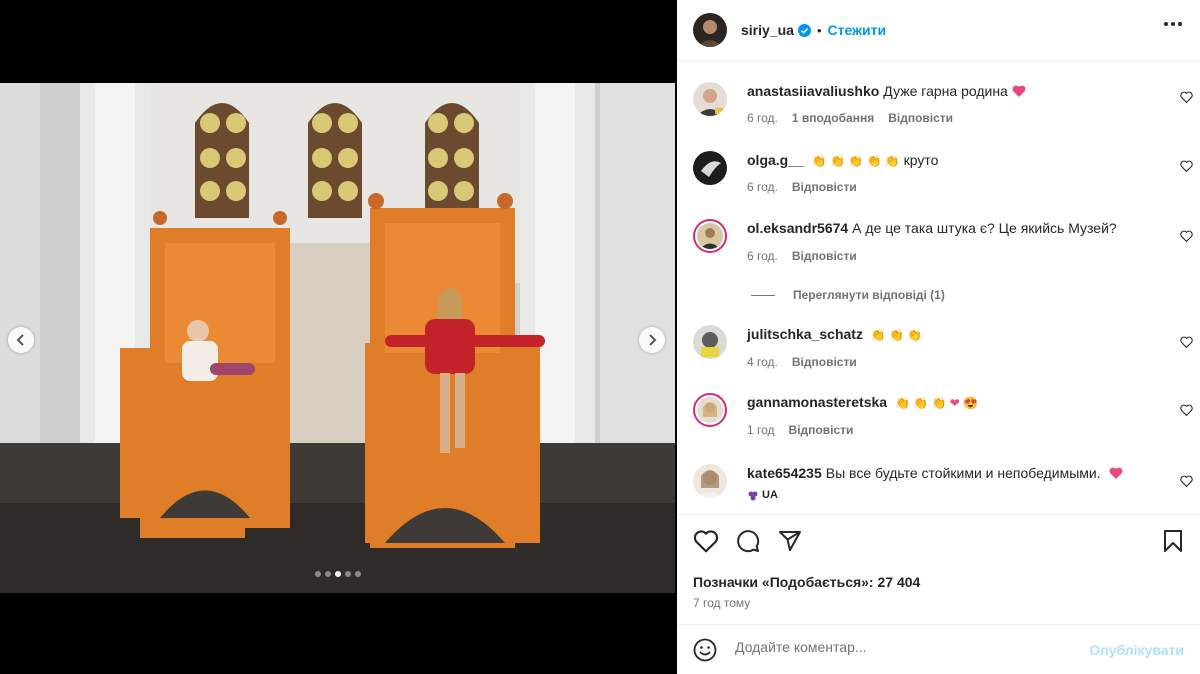 This screenshot has height=674, width=1200. What do you see at coordinates (855, 161) in the screenshot?
I see `clap-emoji-icons: 👏 👏 👏 👏 👏` at bounding box center [855, 161].